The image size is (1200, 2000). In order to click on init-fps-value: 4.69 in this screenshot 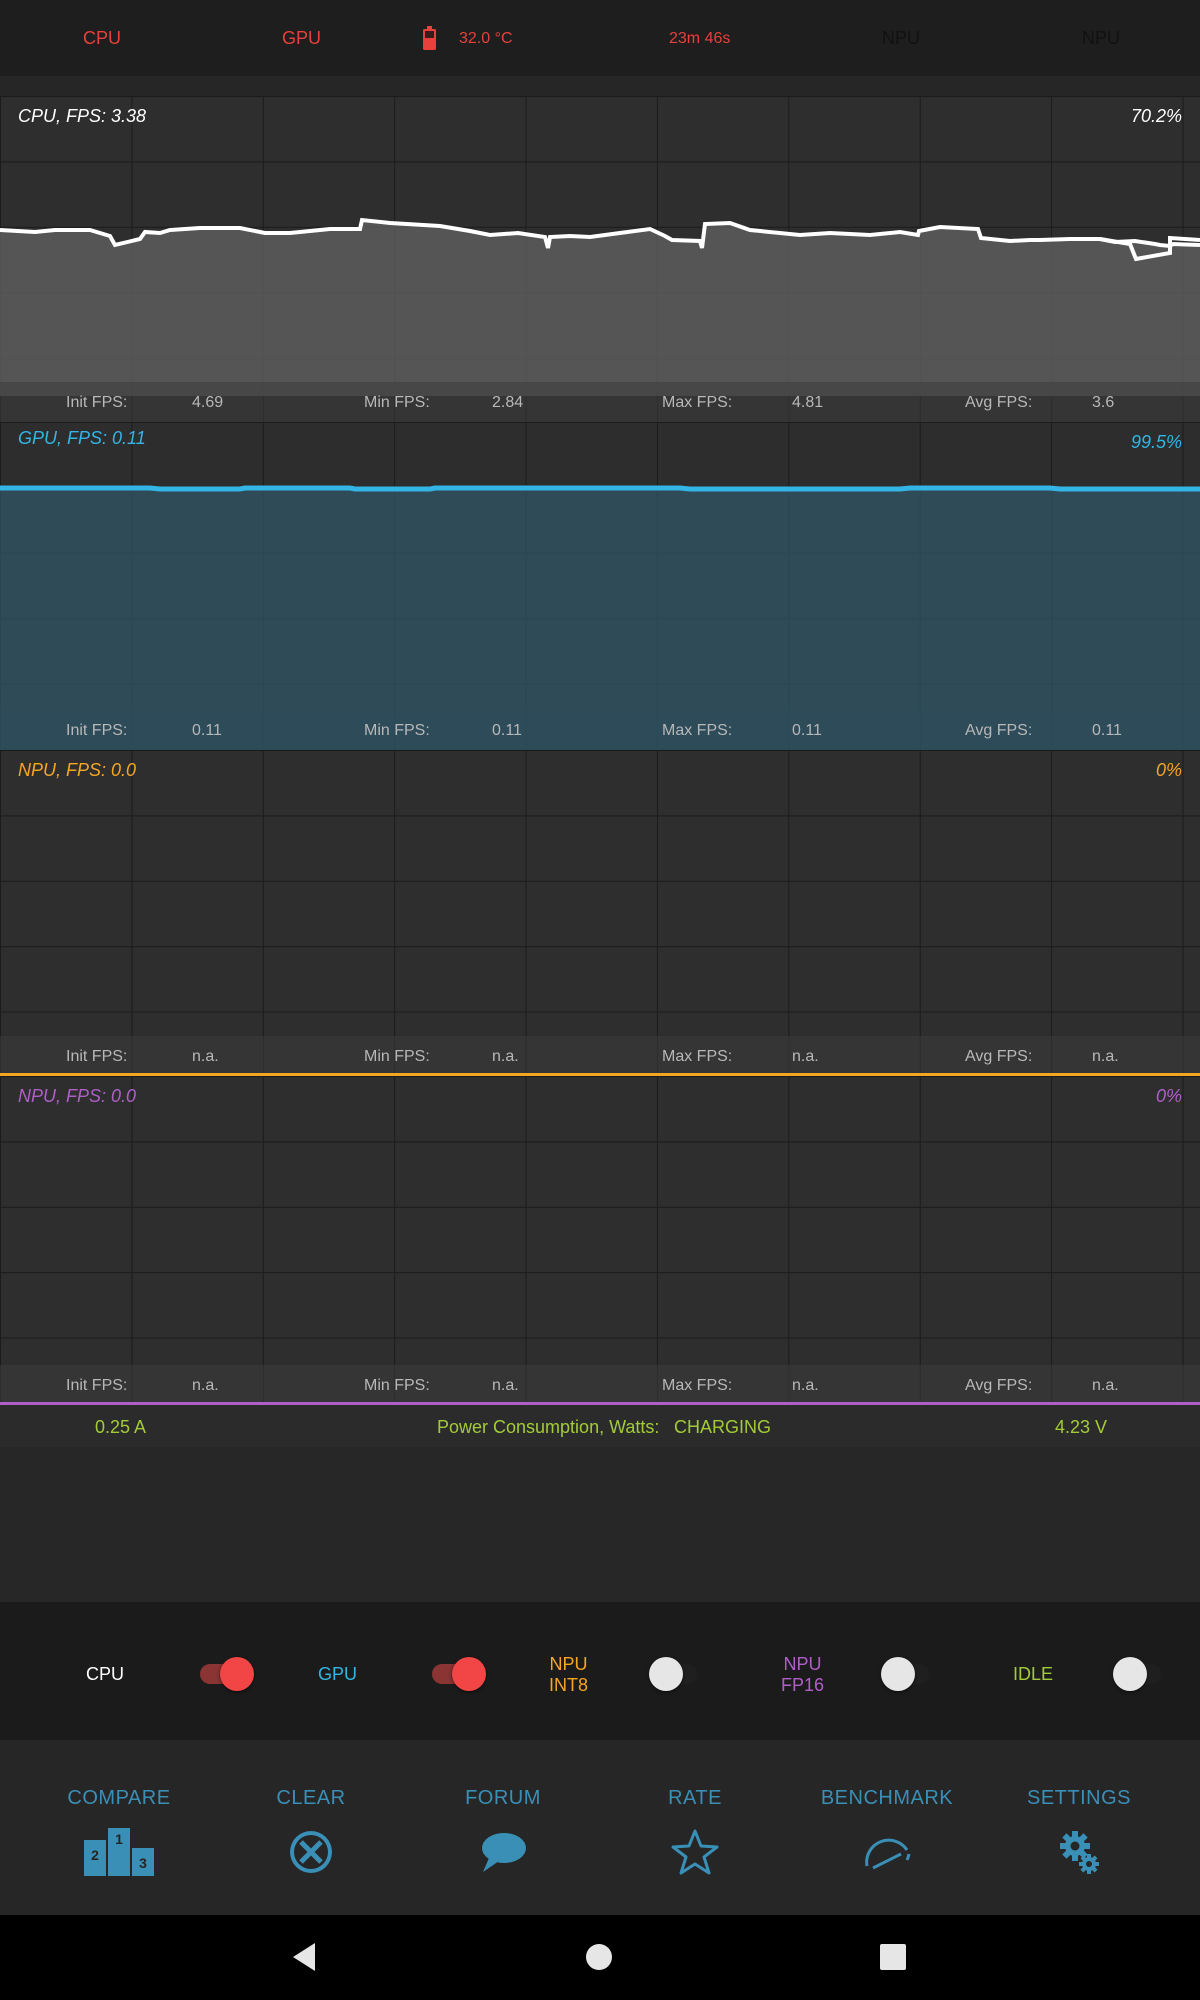, I will do `click(208, 402)`.